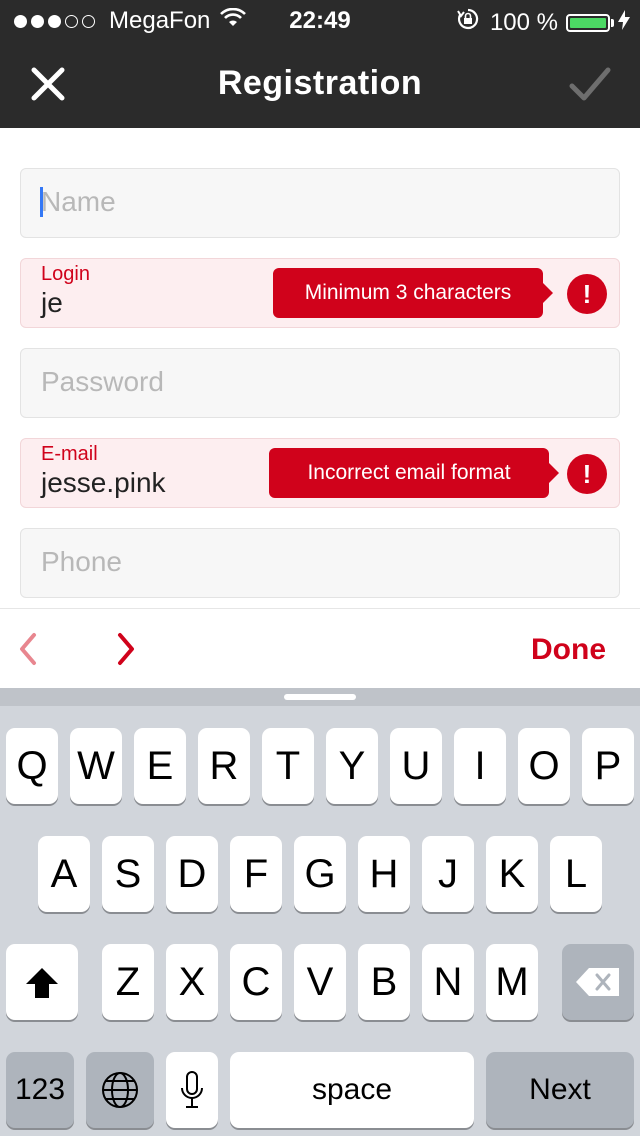 This screenshot has width=640, height=1136. I want to click on microphone-icon, so click(192, 1089).